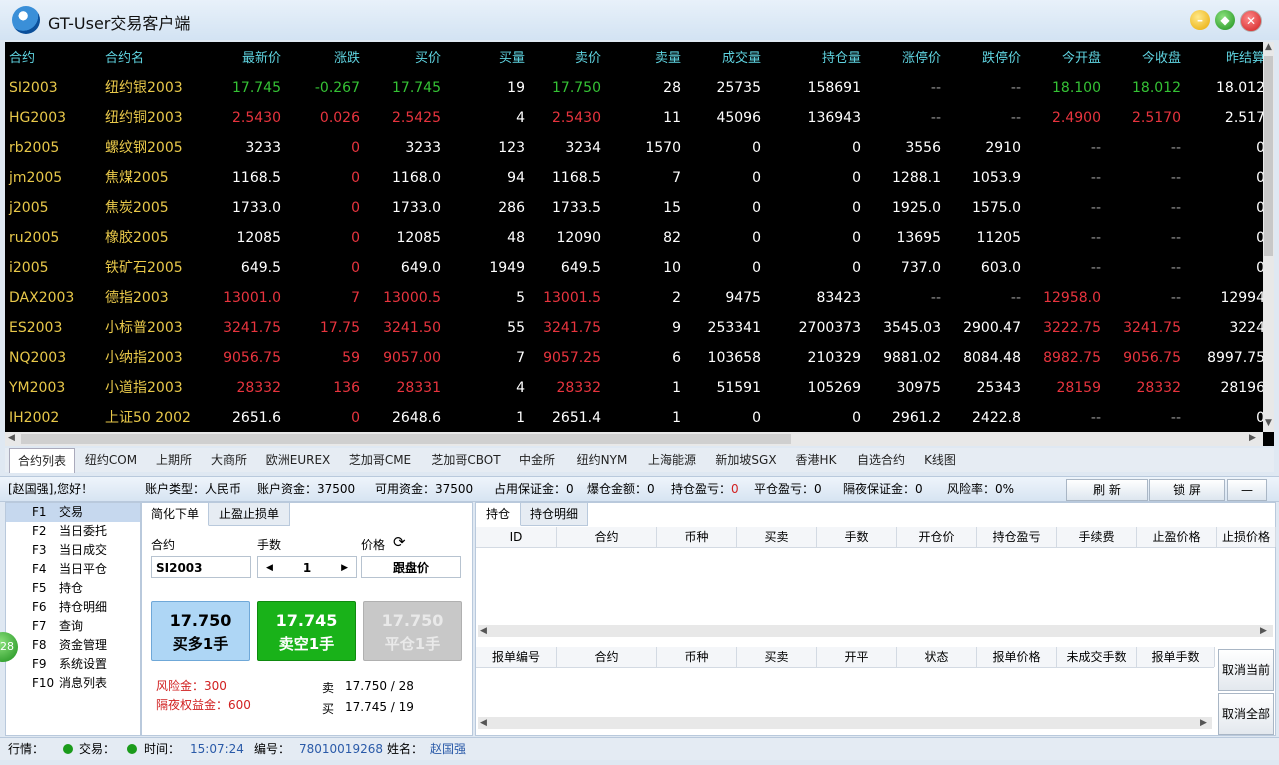  I want to click on menu-item: F9 系统设置, so click(73, 664).